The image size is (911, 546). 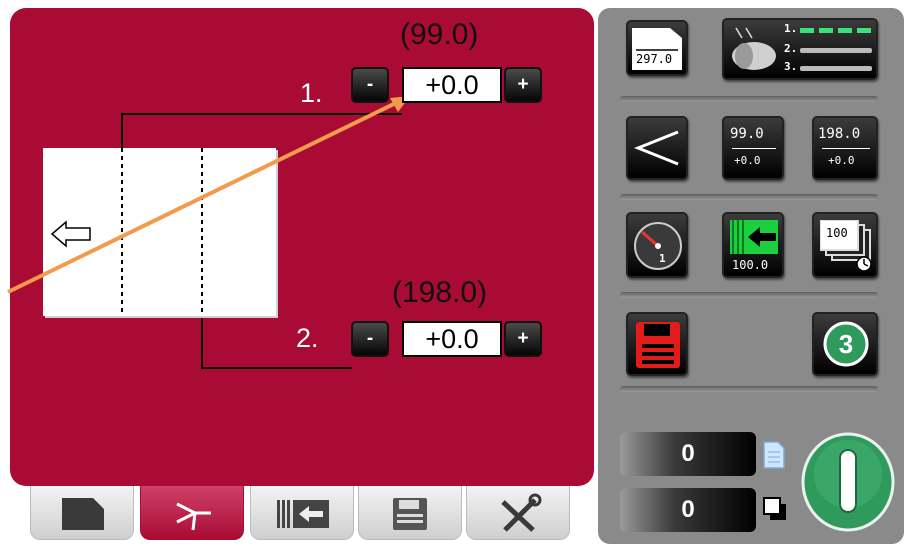 What do you see at coordinates (657, 48) in the screenshot?
I see `format-length-button: 297.0` at bounding box center [657, 48].